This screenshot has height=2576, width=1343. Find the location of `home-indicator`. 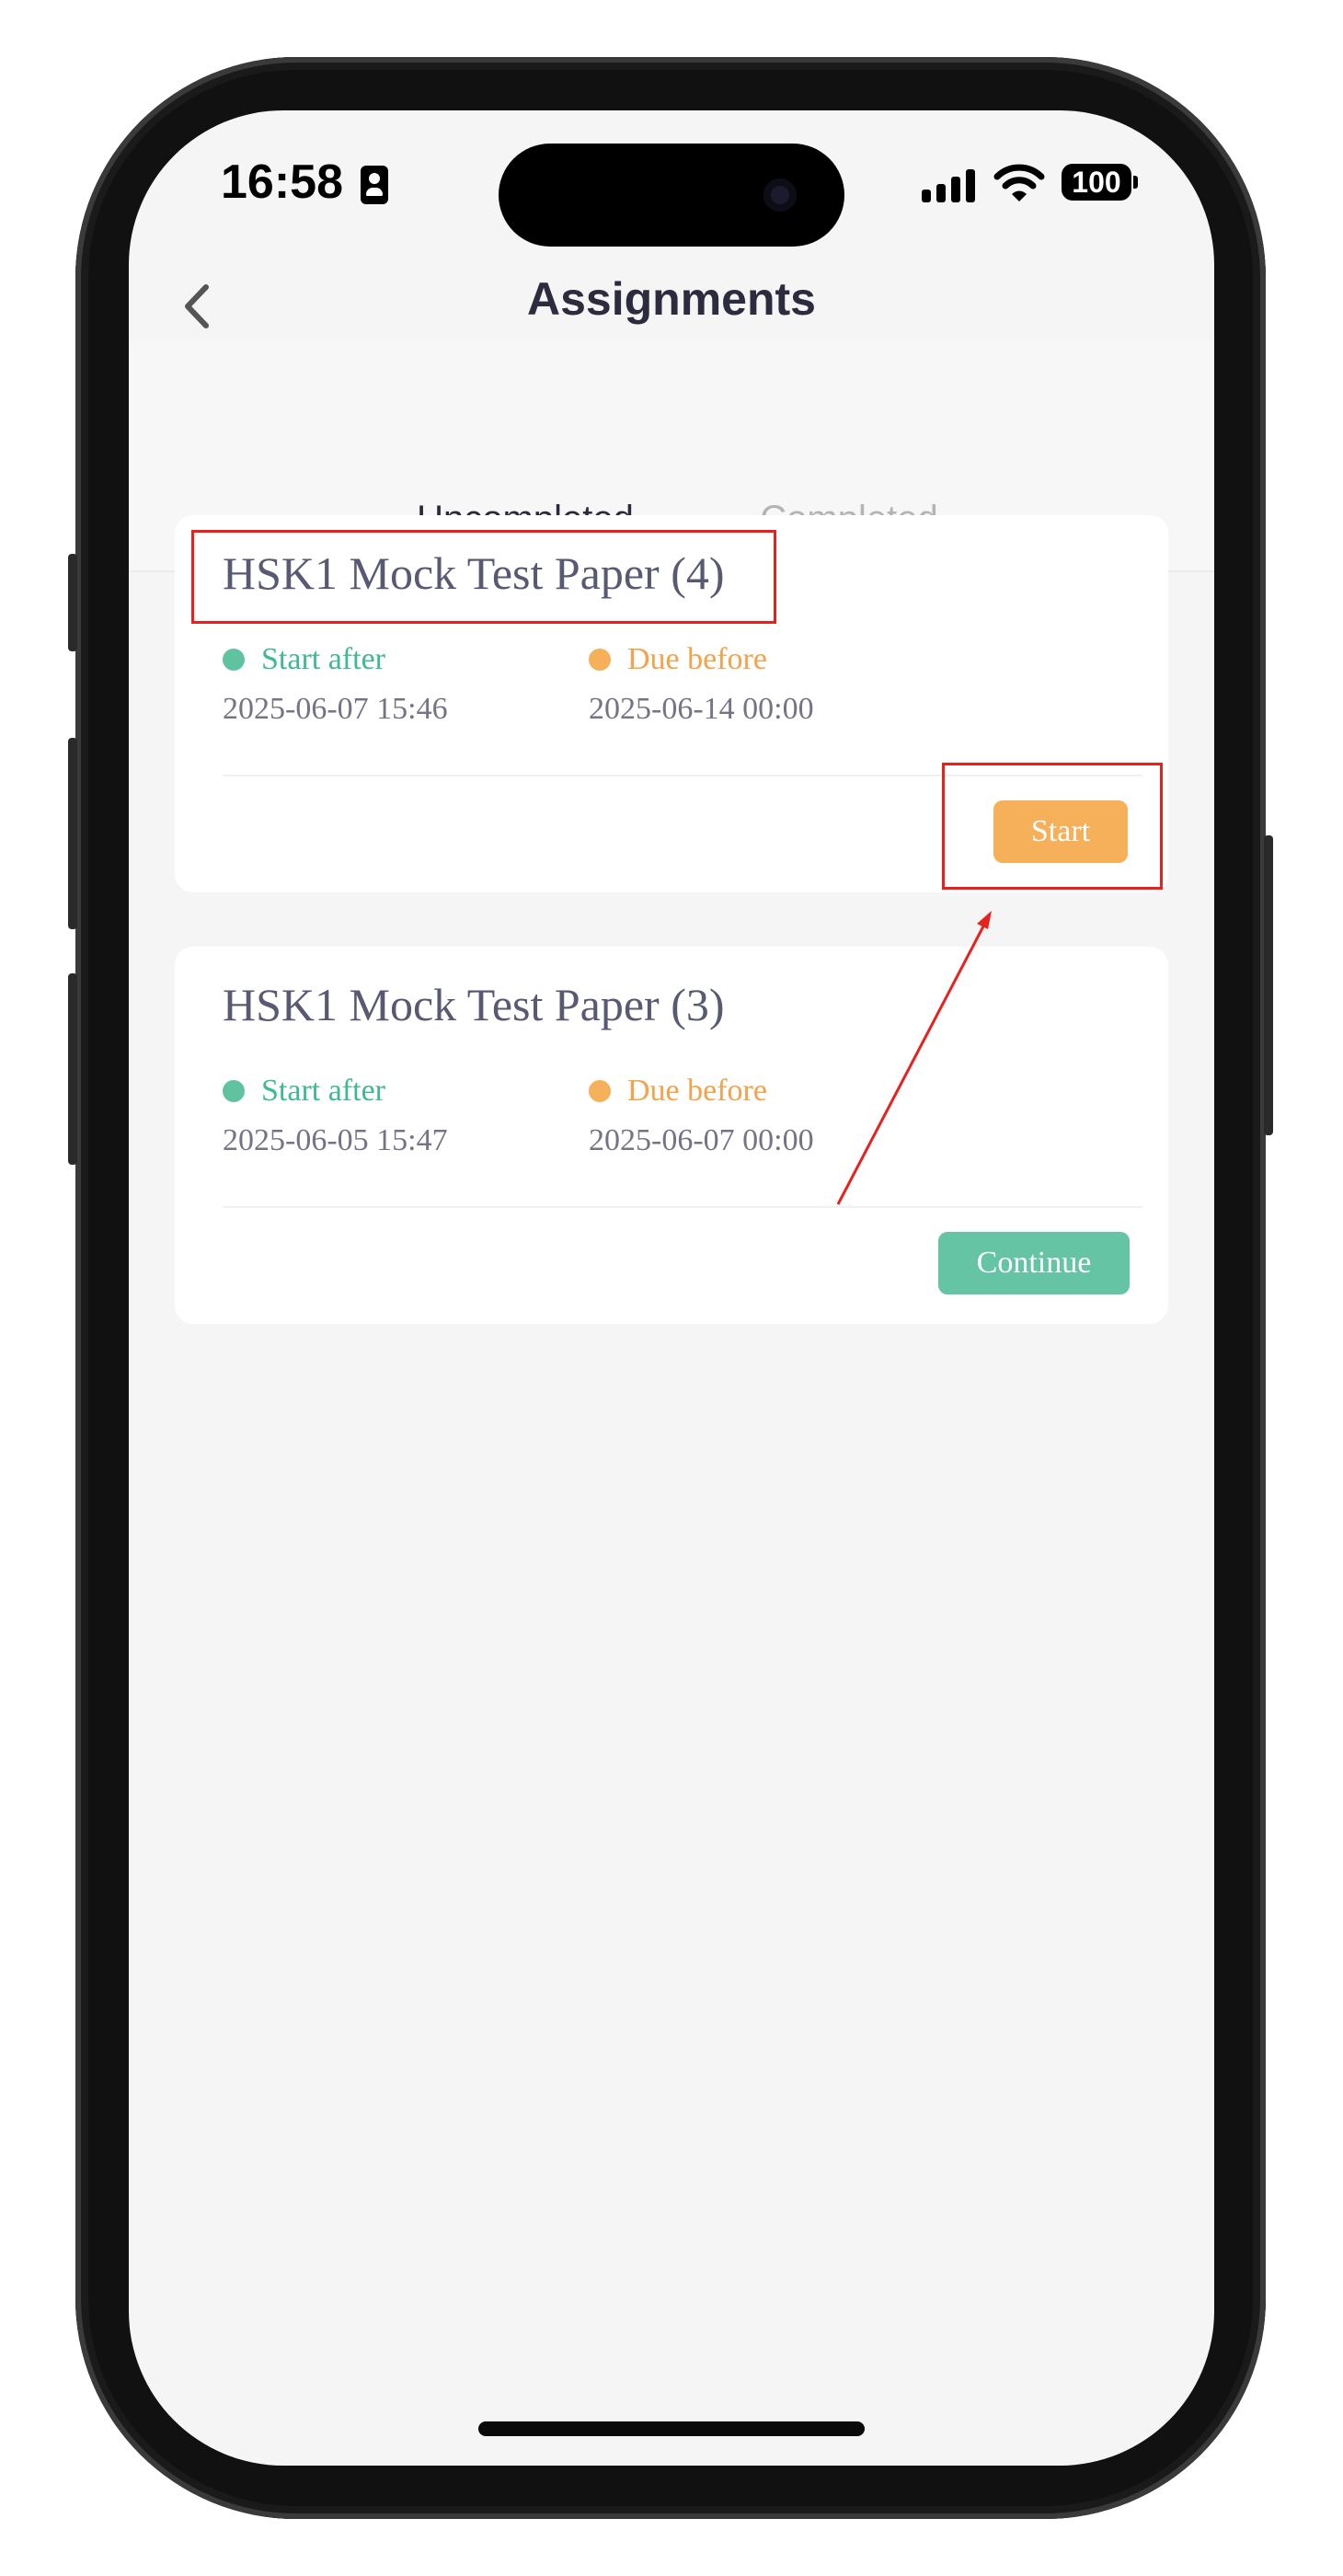

home-indicator is located at coordinates (671, 2428).